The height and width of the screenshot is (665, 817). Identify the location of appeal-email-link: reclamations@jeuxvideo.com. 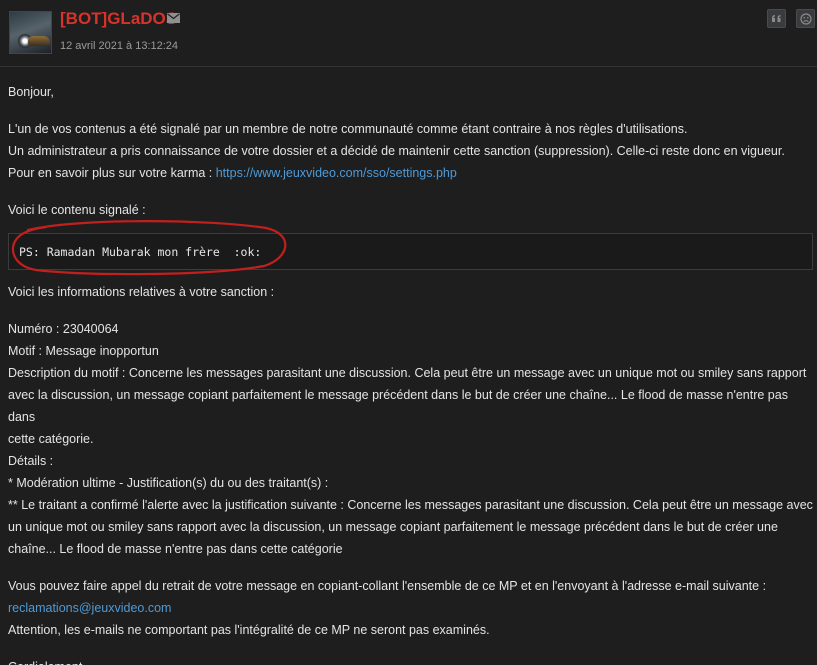
(89, 608).